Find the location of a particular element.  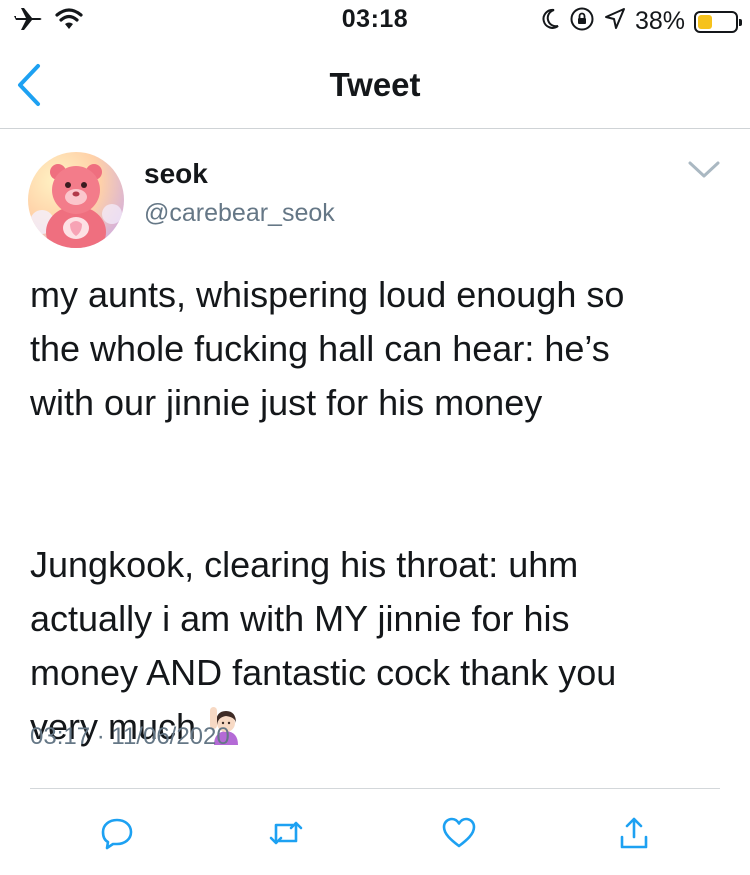

battery-icon is located at coordinates (718, 21).